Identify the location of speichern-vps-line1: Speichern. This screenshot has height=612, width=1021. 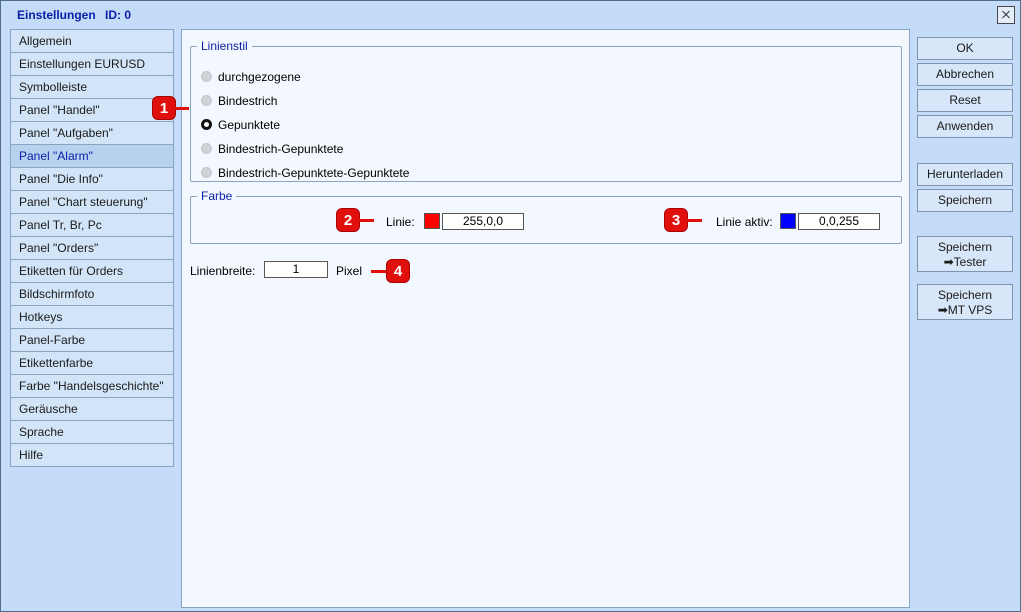
(965, 295).